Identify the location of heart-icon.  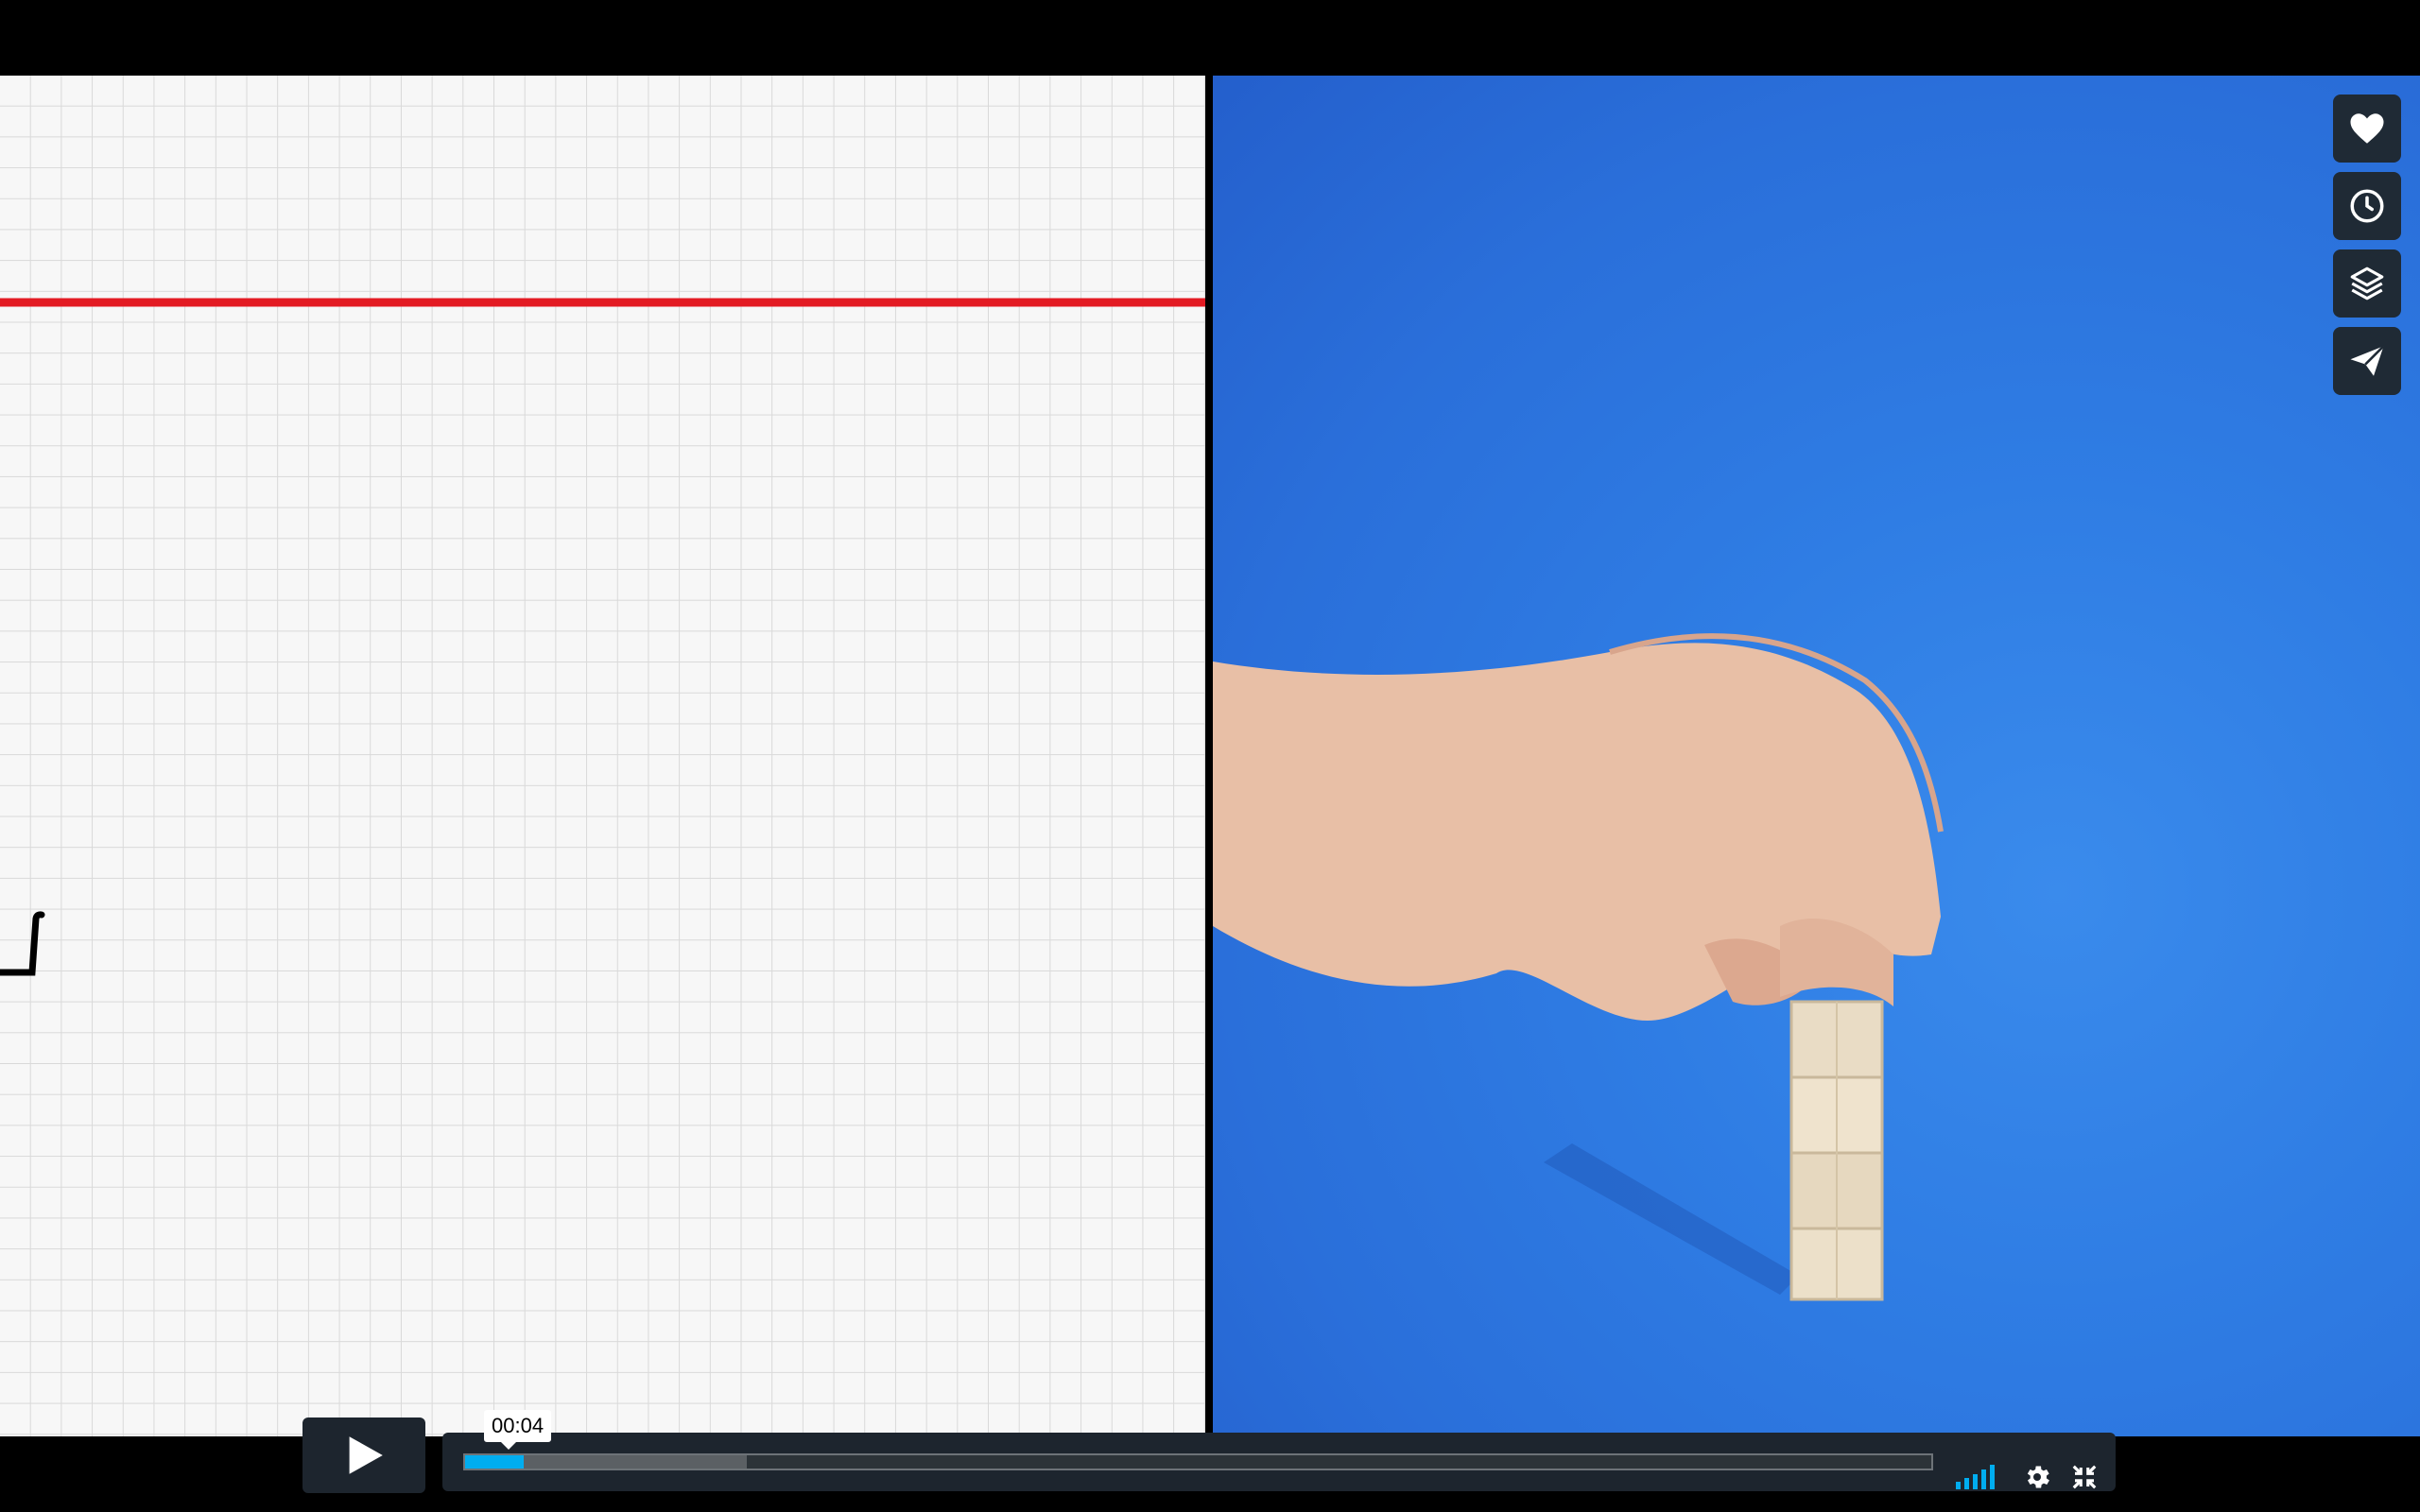
(2367, 128).